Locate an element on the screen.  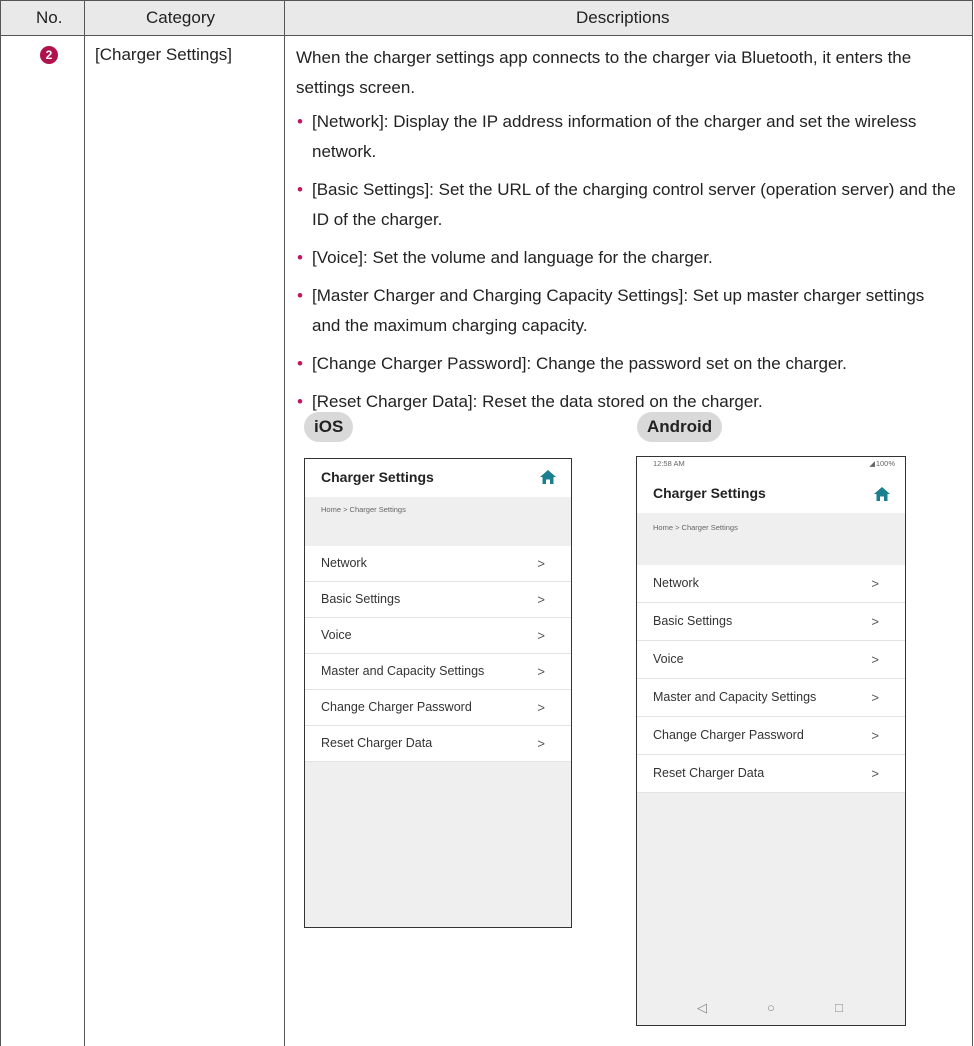
table-header: No. Category Descriptions is located at coordinates (486, 18).